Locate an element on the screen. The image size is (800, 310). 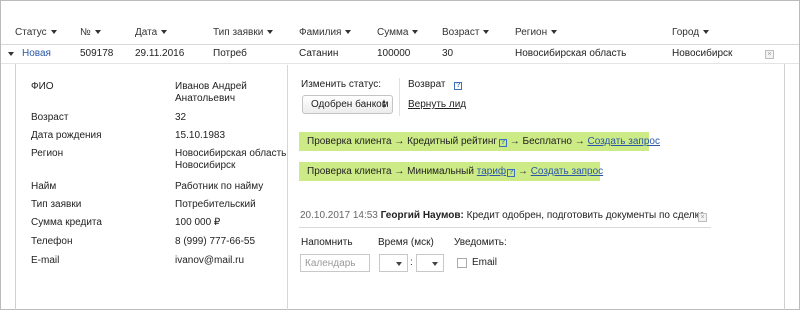
column-label-sum: Сумма is located at coordinates (393, 32).